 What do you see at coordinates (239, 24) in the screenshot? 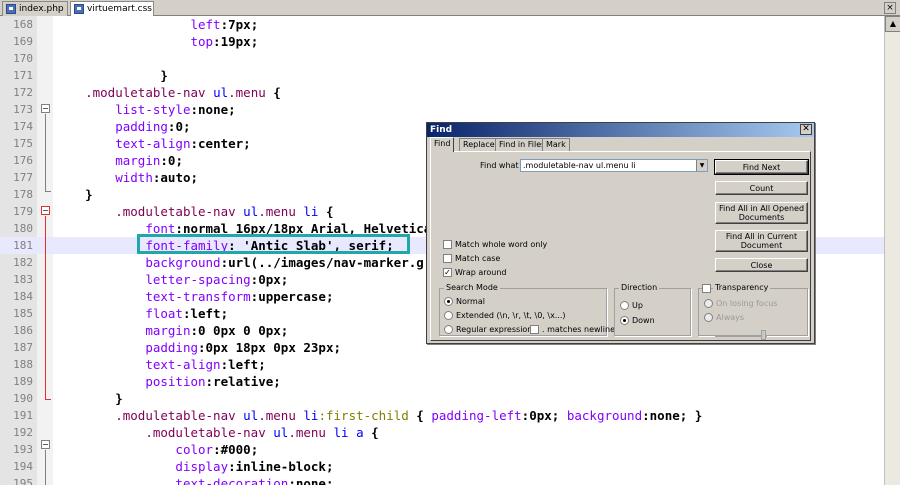
I see `code-token: 7px` at bounding box center [239, 24].